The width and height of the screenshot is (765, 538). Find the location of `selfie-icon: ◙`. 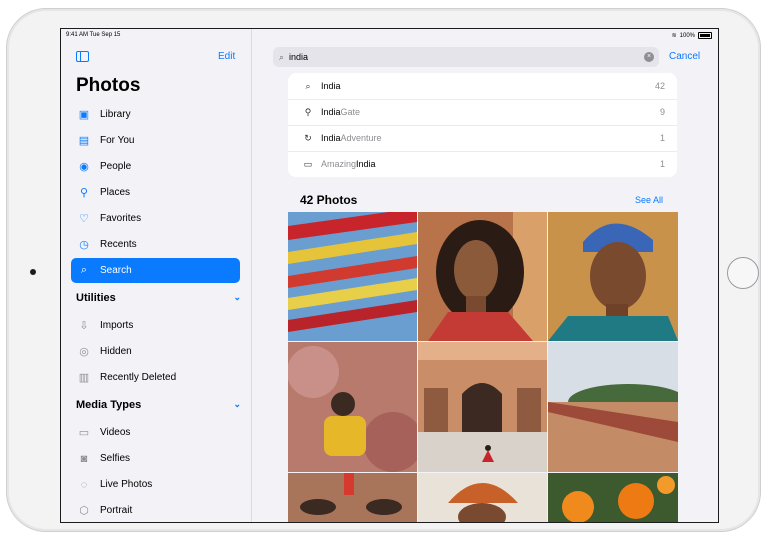

selfie-icon: ◙ is located at coordinates (84, 458).